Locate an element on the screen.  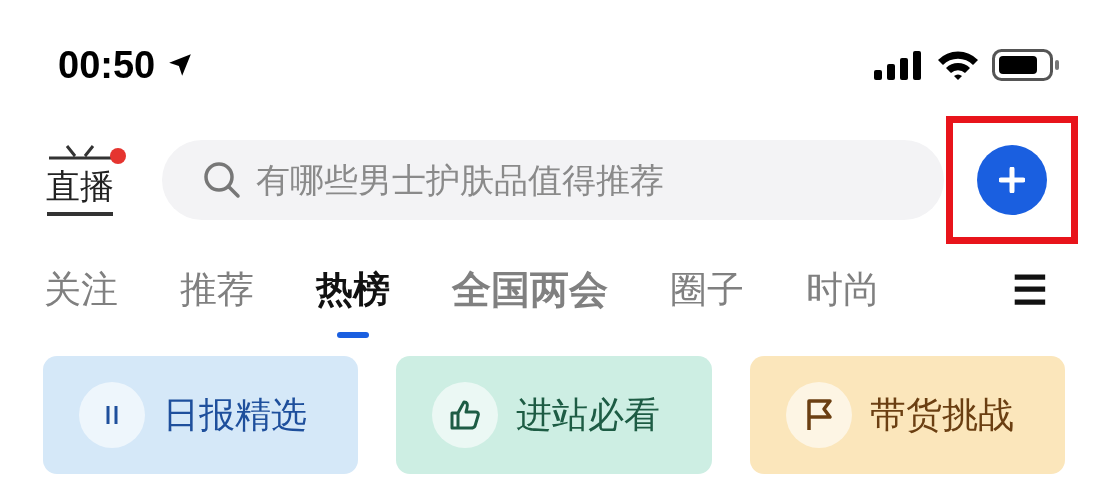
logo-underline is located at coordinates (80, 214).